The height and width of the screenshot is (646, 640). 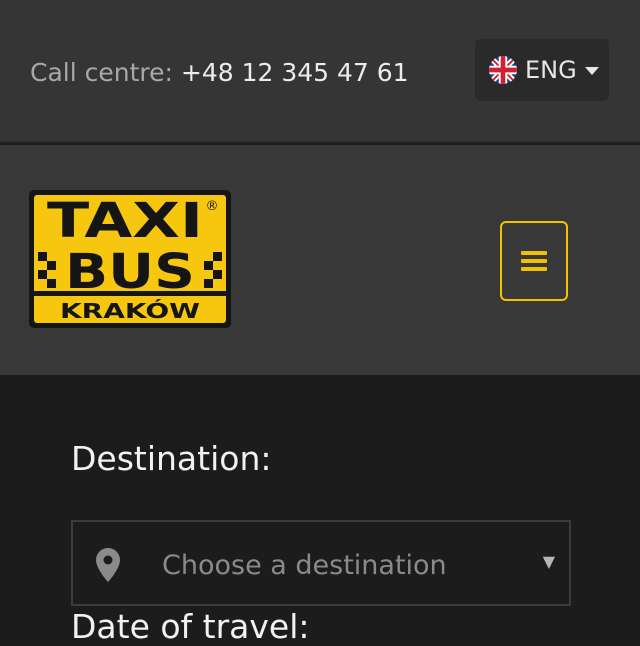 What do you see at coordinates (551, 70) in the screenshot?
I see `language-code: ENG` at bounding box center [551, 70].